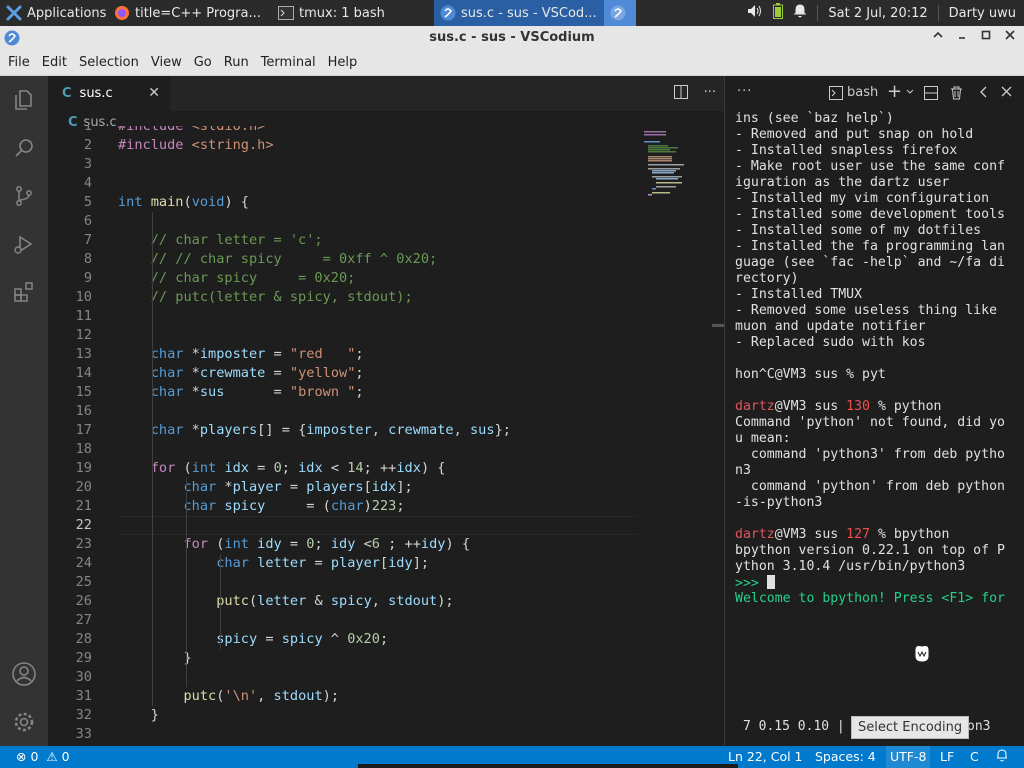  Describe the element at coordinates (343, 183) in the screenshot. I see `code-line: 4` at that location.